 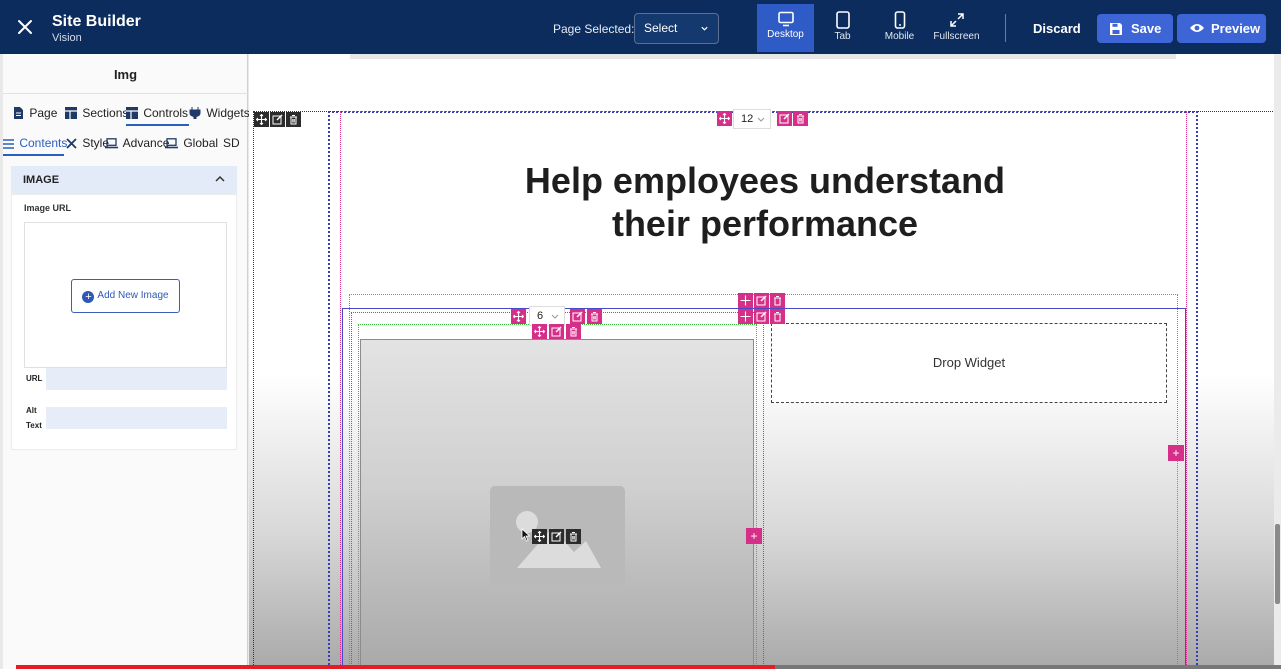 I want to click on section-edit-icon, so click(x=277, y=119).